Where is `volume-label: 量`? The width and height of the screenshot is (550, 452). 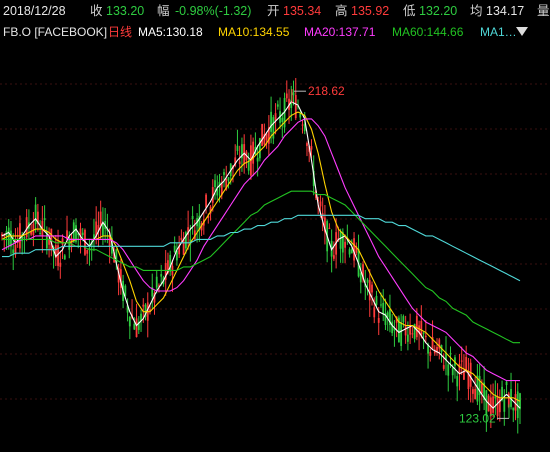 volume-label: 量 is located at coordinates (543, 11).